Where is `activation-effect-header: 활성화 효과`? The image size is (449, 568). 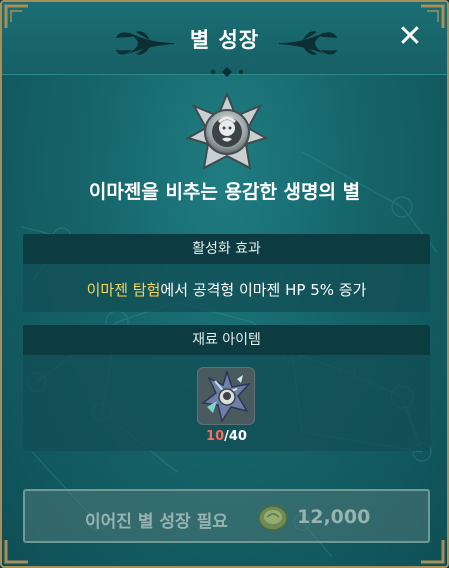
activation-effect-header: 활성화 효과 is located at coordinates (226, 249).